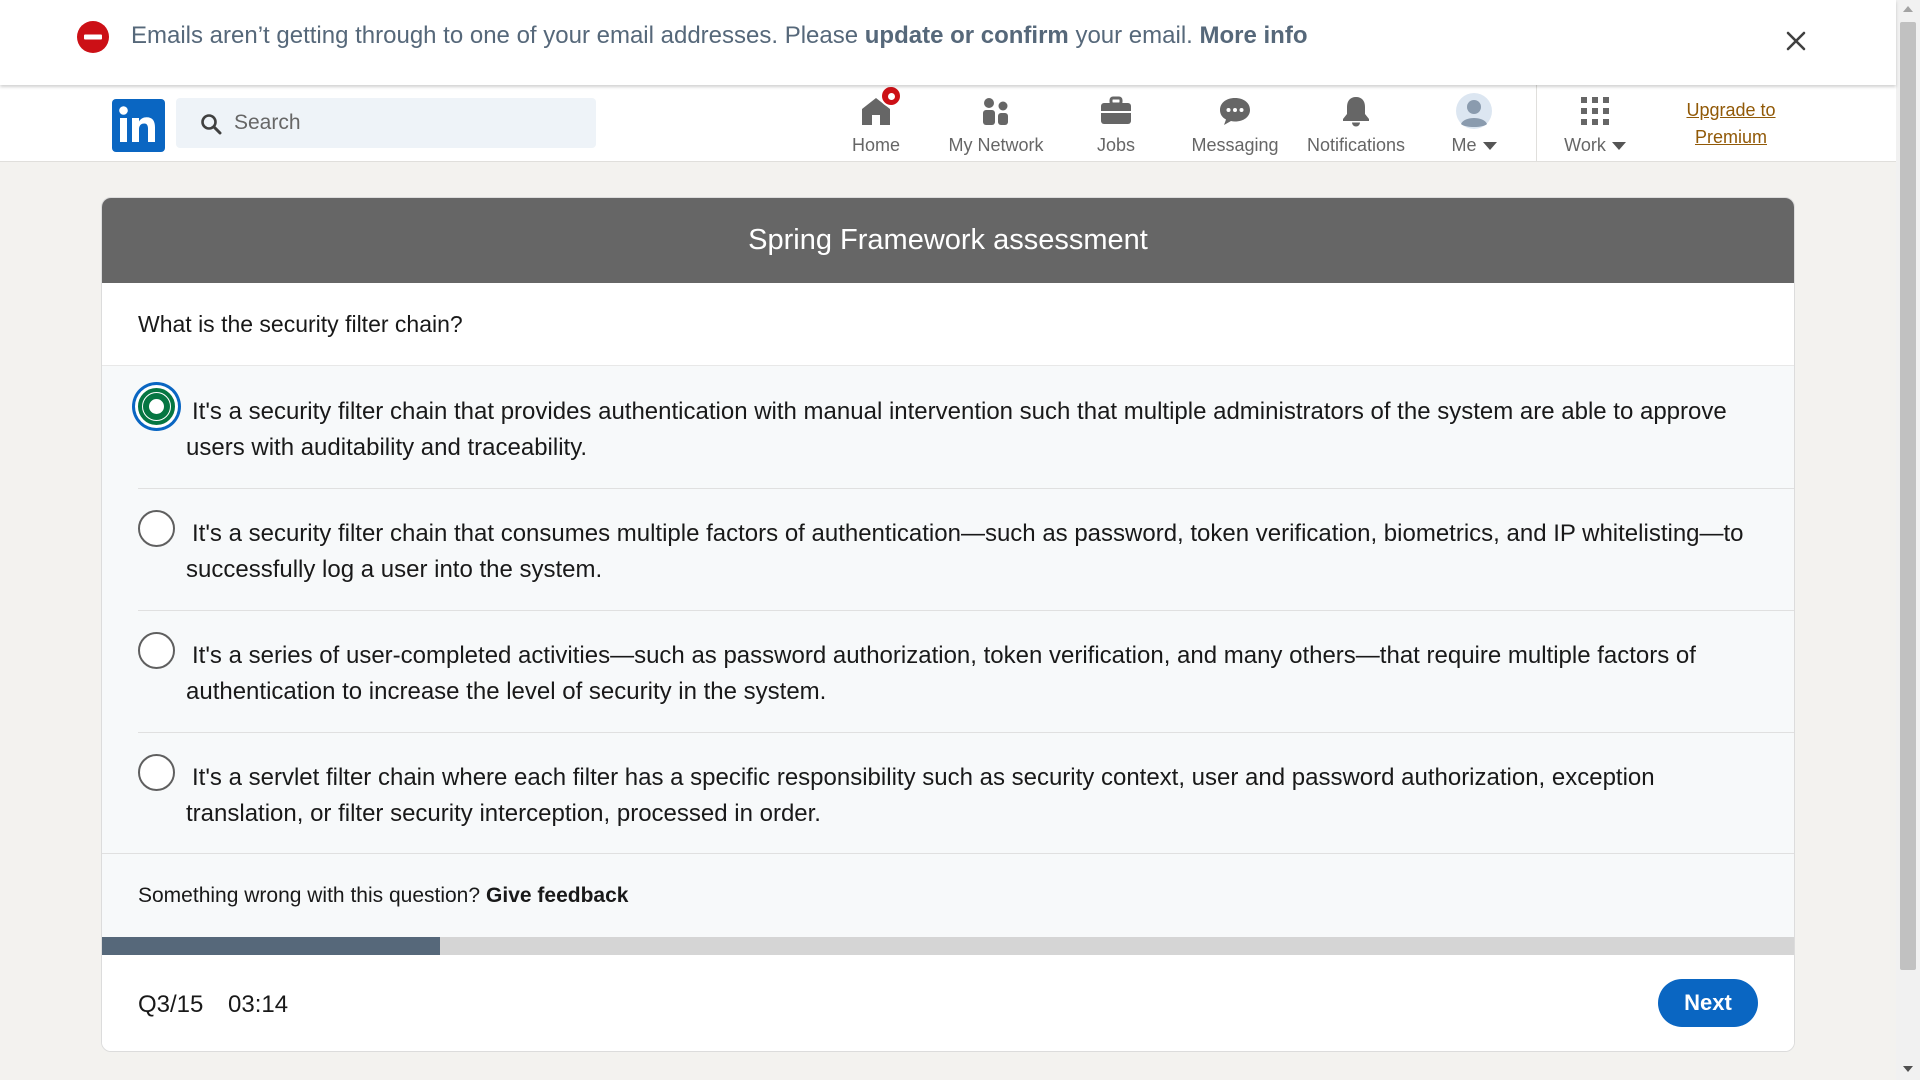 Image resolution: width=1920 pixels, height=1080 pixels. What do you see at coordinates (1731, 110) in the screenshot?
I see `premium-line-1: Upgrade to` at bounding box center [1731, 110].